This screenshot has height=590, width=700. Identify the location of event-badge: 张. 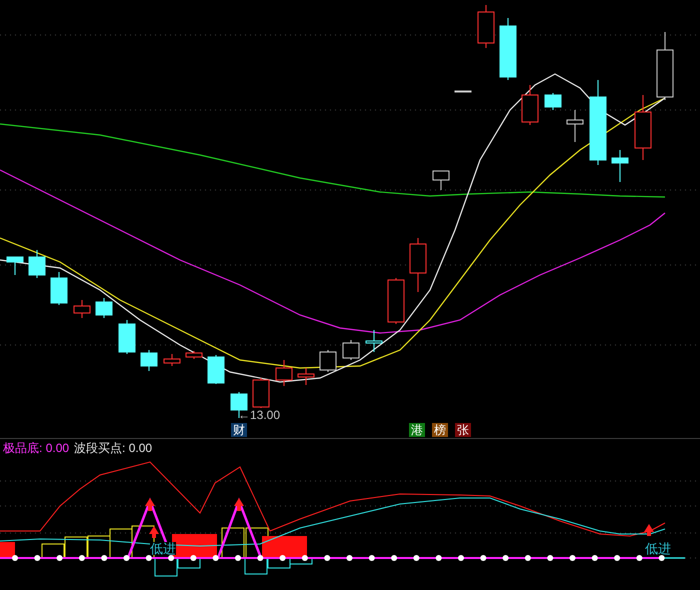
(463, 430).